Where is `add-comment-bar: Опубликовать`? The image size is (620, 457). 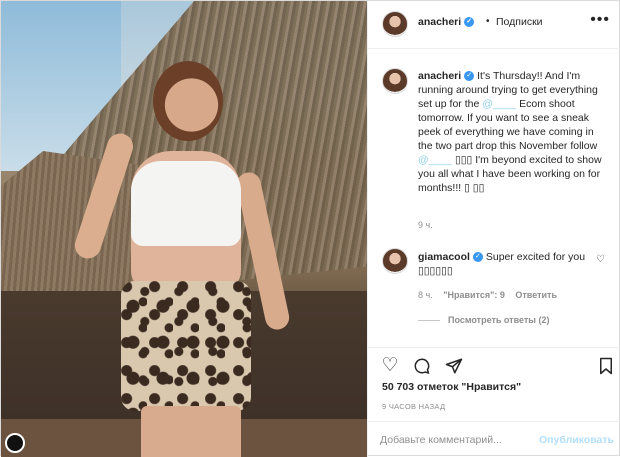 add-comment-bar: Опубликовать is located at coordinates (494, 439).